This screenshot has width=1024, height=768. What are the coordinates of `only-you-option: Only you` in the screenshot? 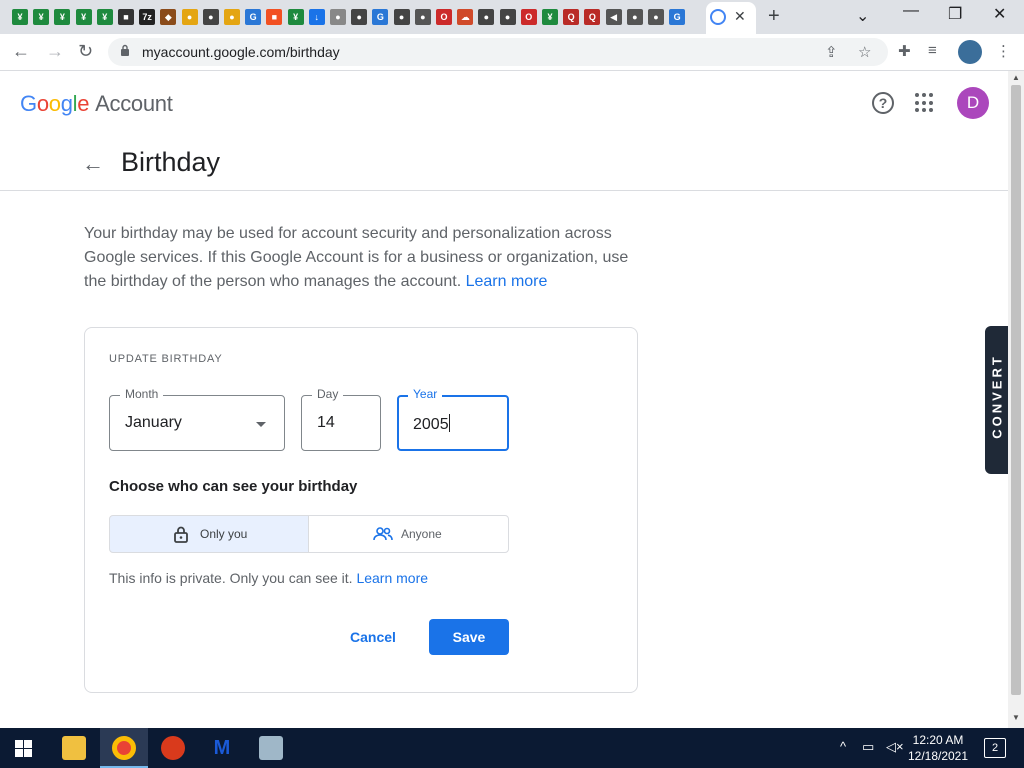 It's located at (209, 534).